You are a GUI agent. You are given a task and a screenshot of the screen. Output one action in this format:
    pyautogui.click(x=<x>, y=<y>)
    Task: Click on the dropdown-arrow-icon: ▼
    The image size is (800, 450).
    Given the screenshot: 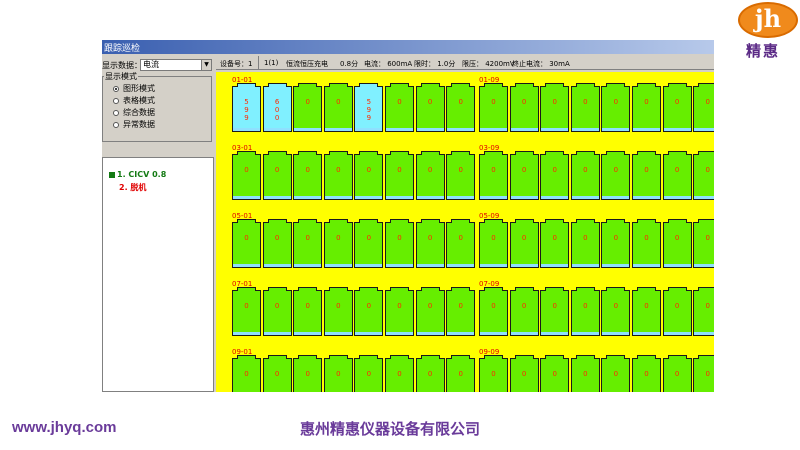 What is the action you would take?
    pyautogui.click(x=206, y=65)
    